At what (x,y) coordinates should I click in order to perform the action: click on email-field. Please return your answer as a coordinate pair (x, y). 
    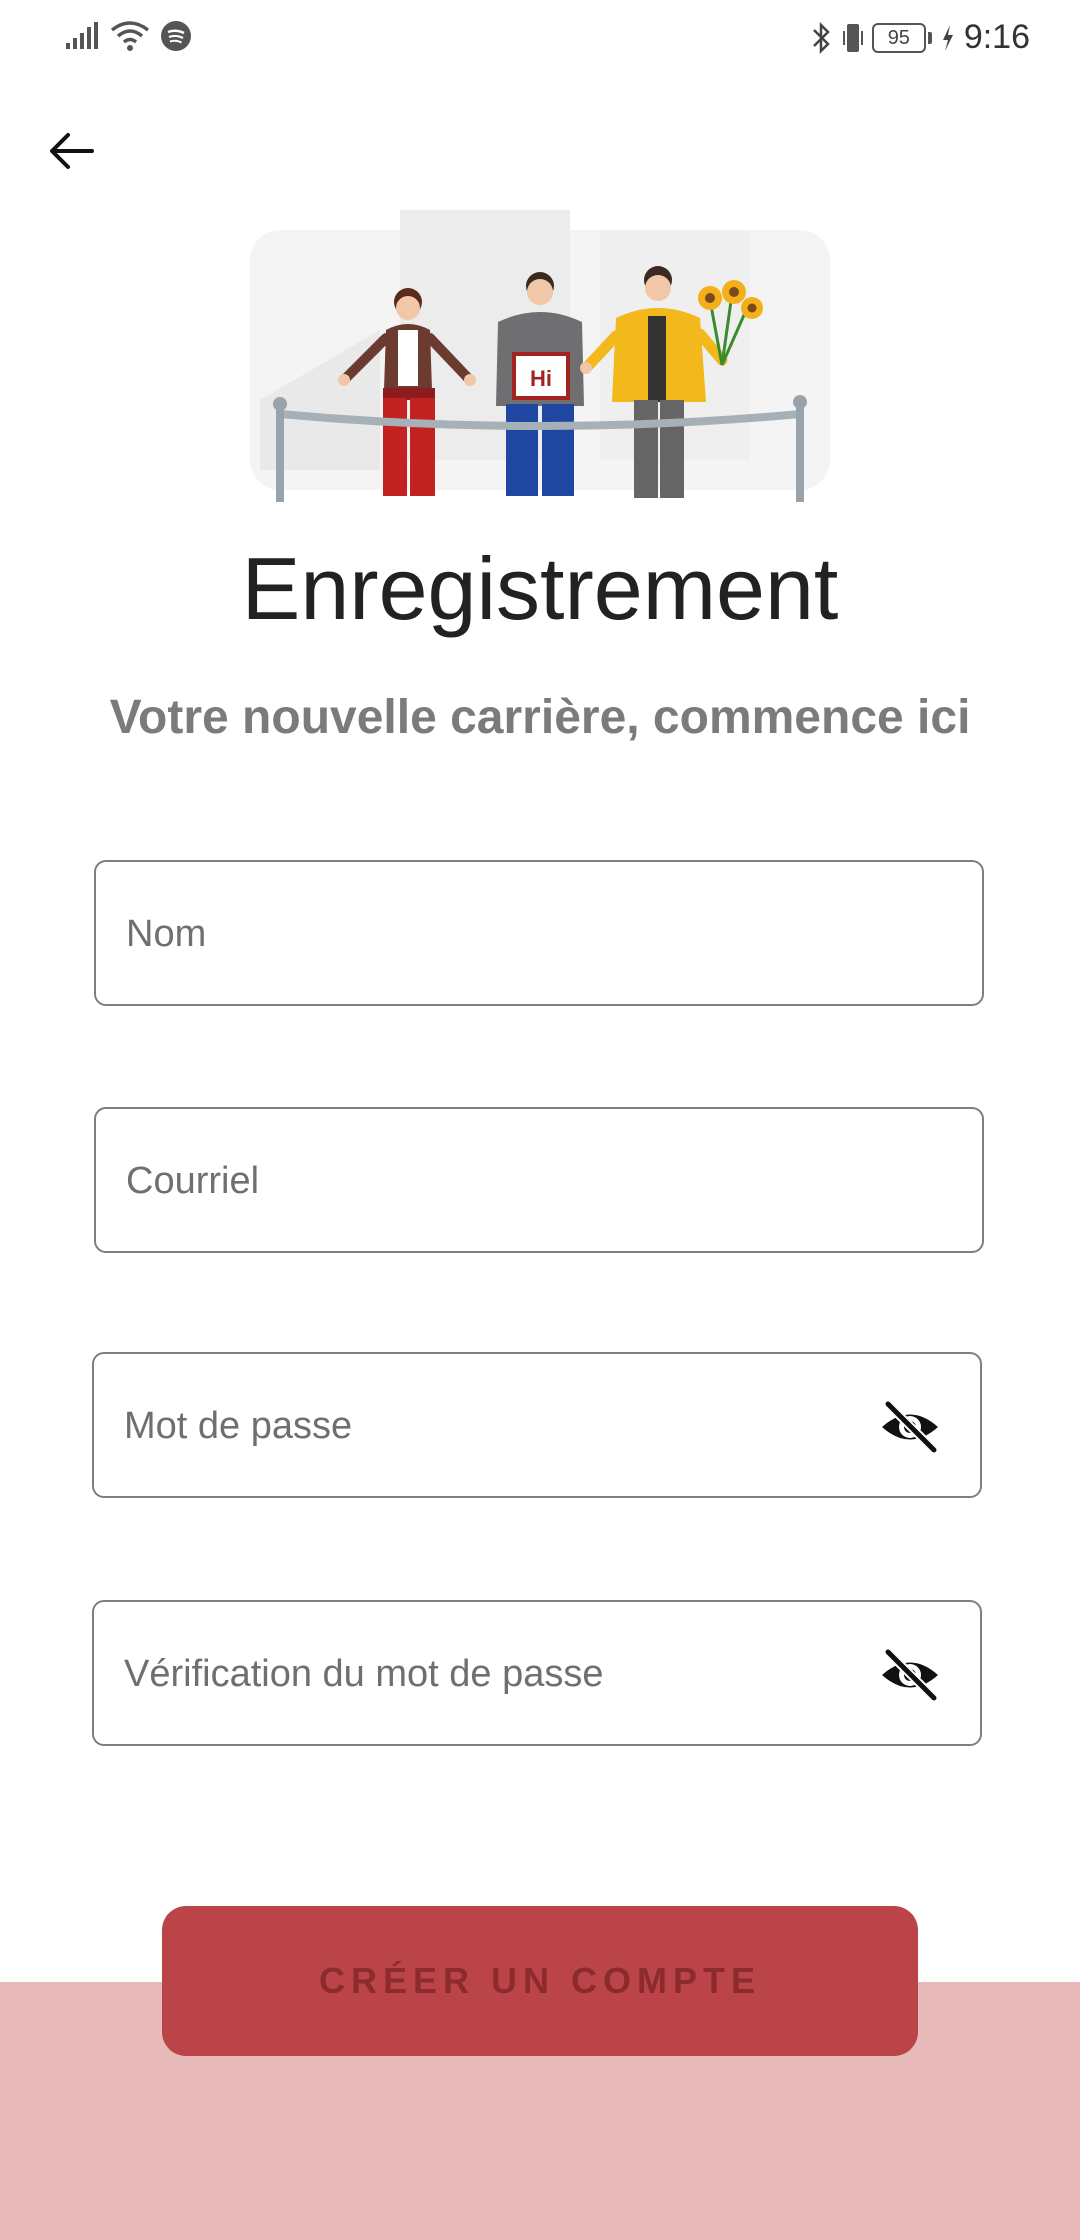
    Looking at the image, I should click on (539, 1180).